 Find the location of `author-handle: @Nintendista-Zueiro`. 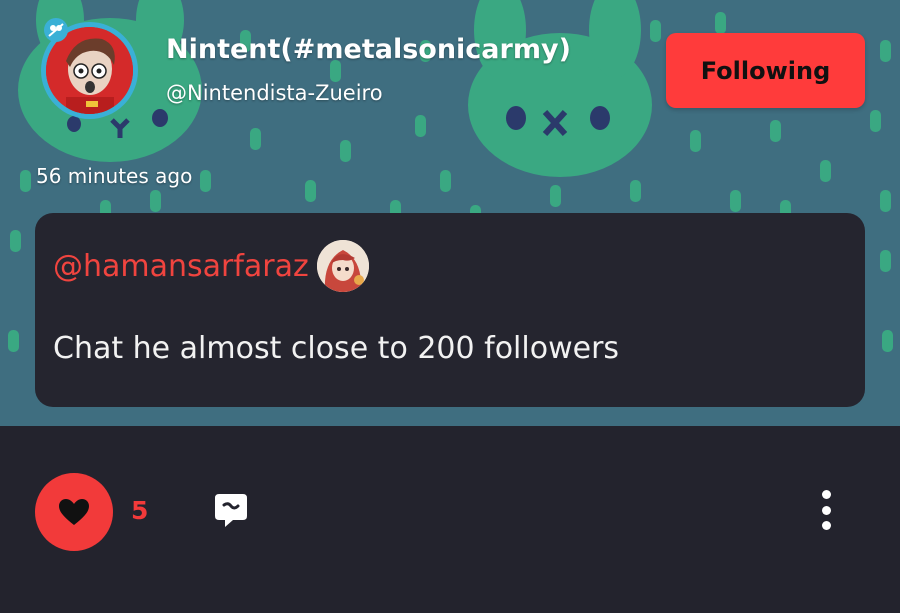

author-handle: @Nintendista-Zueiro is located at coordinates (274, 93).